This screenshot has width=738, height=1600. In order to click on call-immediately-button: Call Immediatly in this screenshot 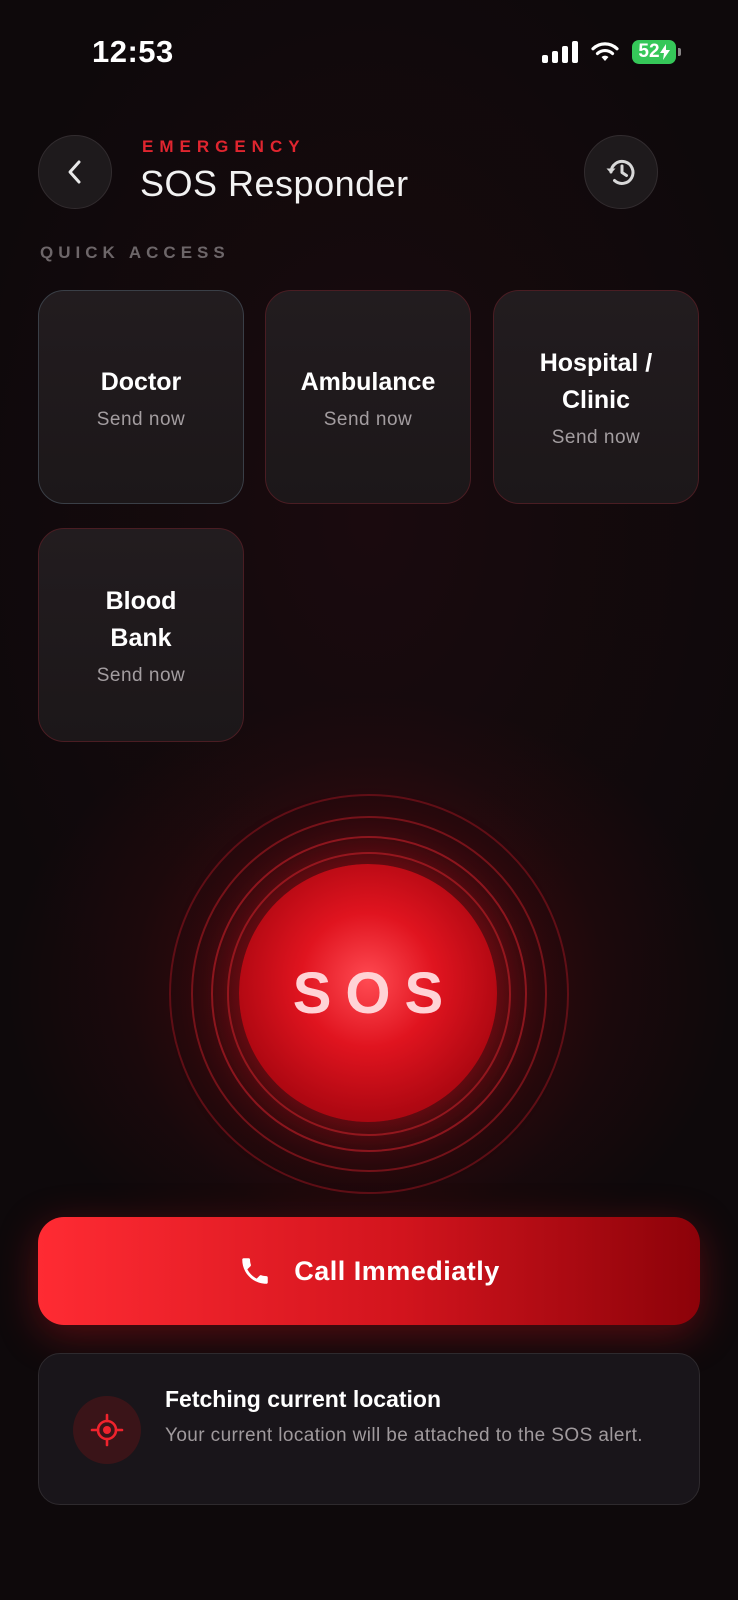, I will do `click(369, 1271)`.